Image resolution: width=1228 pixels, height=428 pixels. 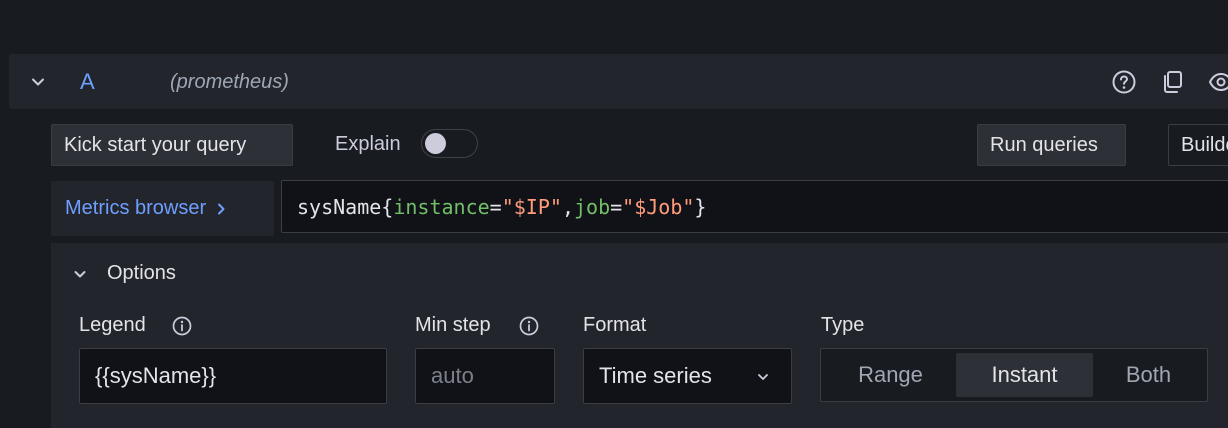 I want to click on type-option-range: Range, so click(x=890, y=375).